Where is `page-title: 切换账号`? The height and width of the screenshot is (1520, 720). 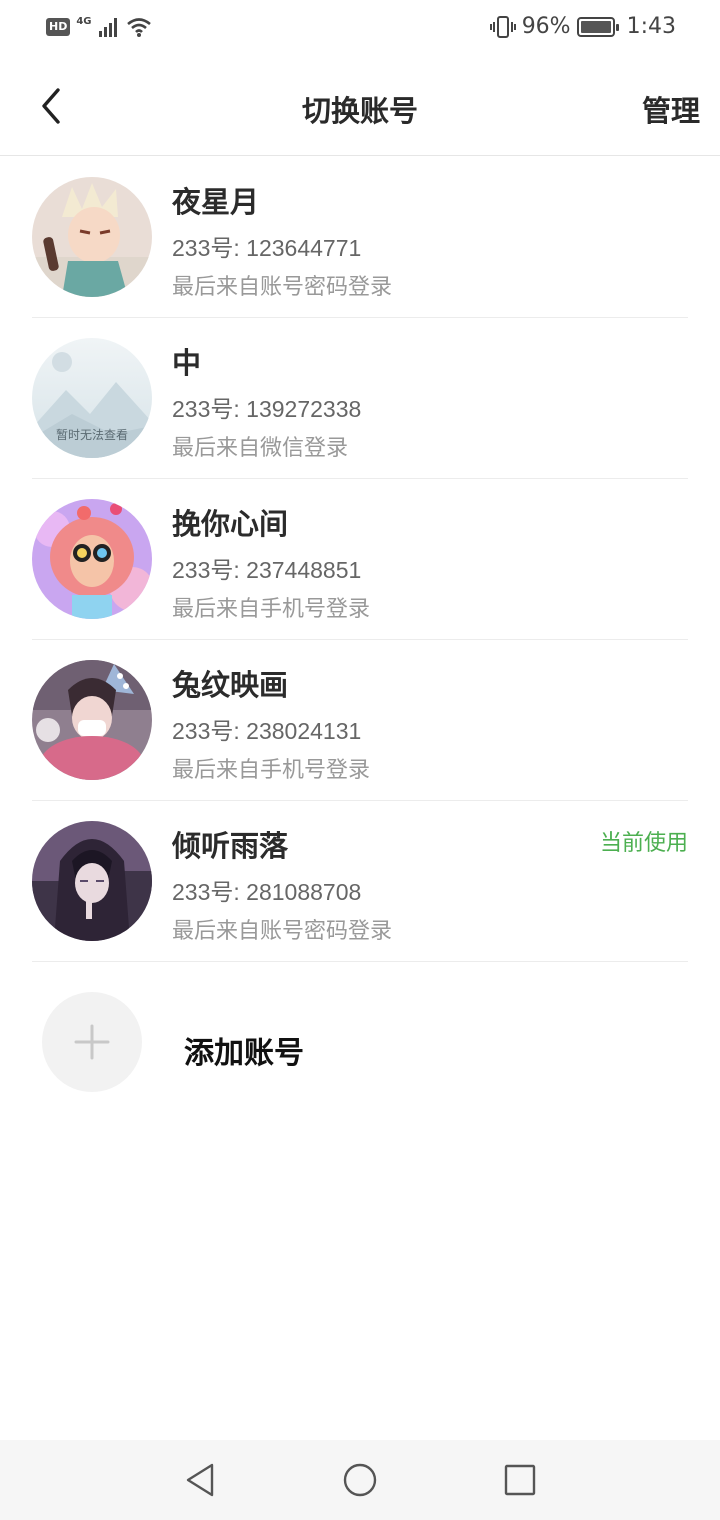
page-title: 切换账号 is located at coordinates (359, 111).